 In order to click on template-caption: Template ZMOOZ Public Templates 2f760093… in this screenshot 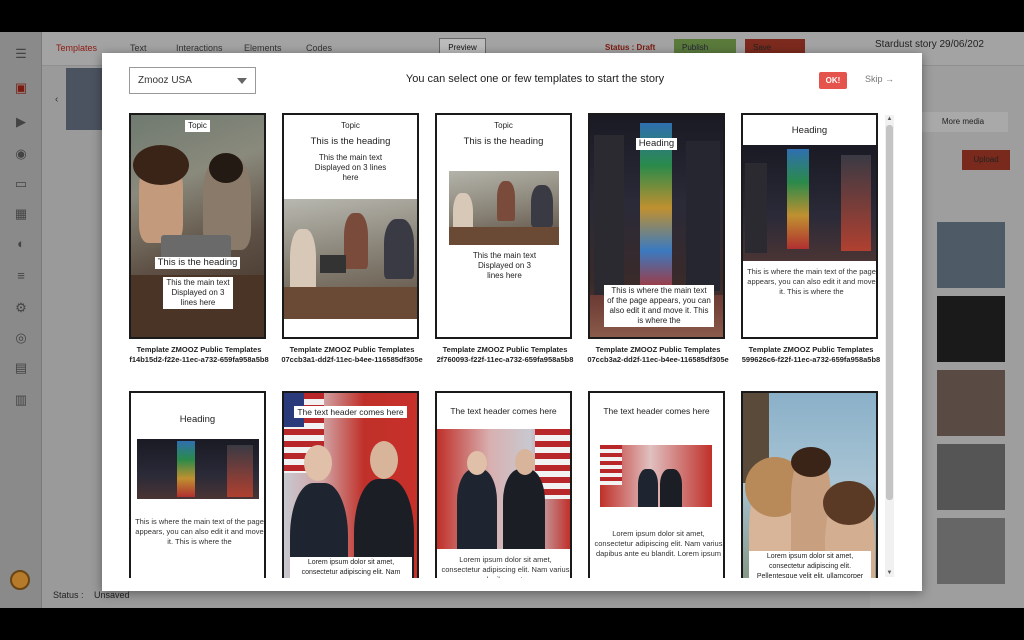, I will do `click(505, 354)`.